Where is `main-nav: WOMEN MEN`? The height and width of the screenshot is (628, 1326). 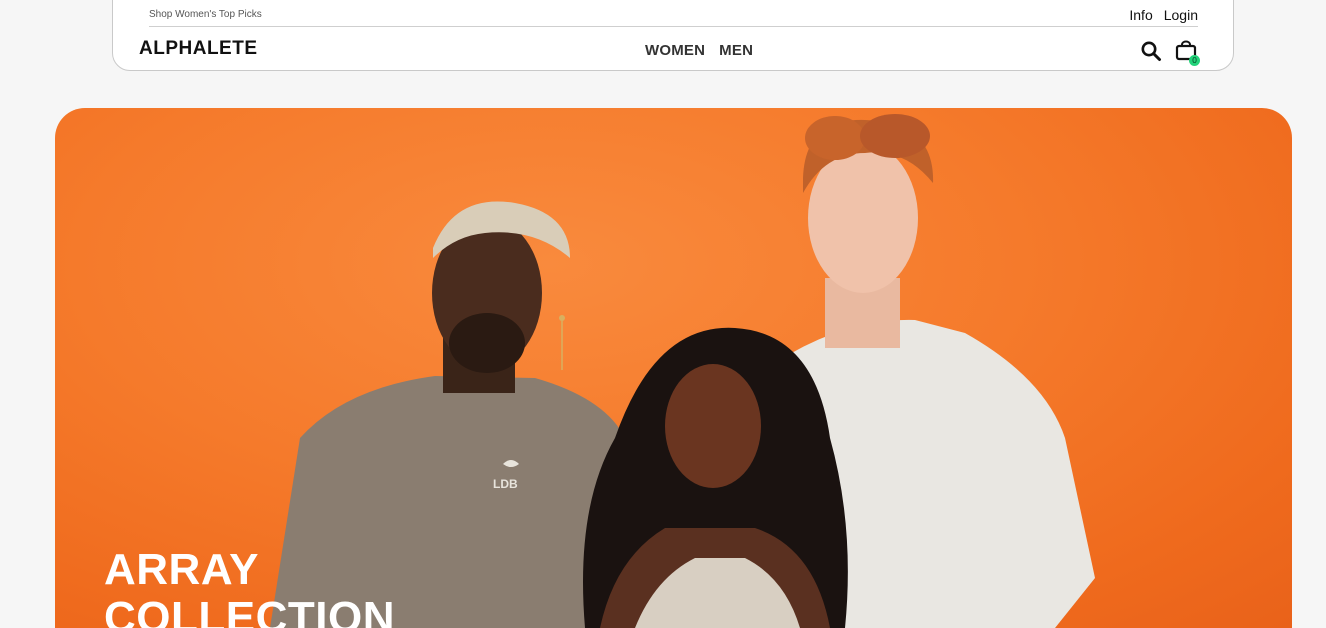 main-nav: WOMEN MEN is located at coordinates (699, 50).